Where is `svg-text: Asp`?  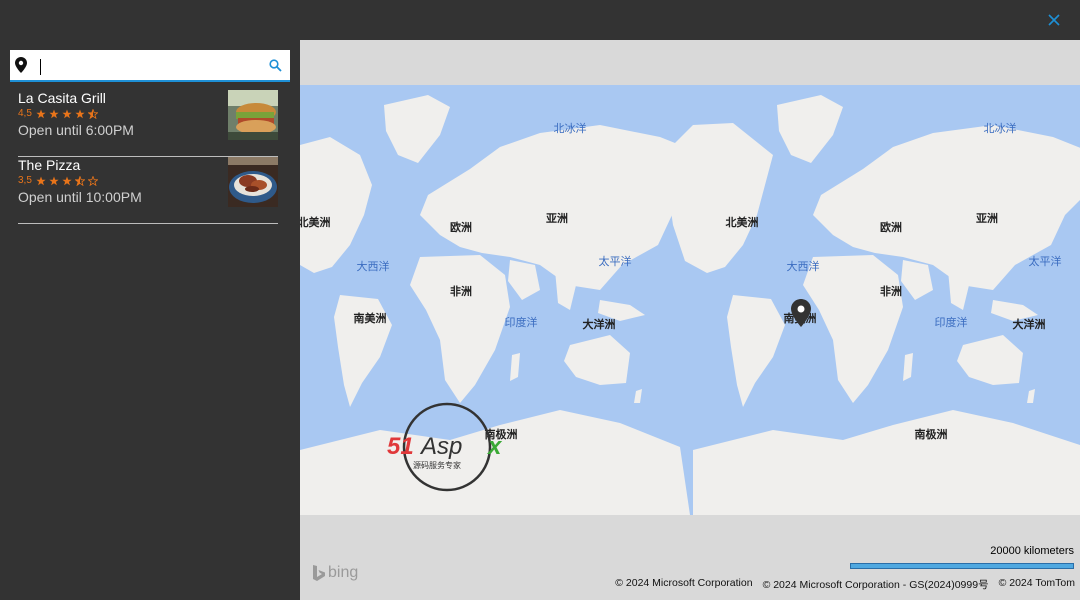 svg-text: Asp is located at coordinates (440, 446).